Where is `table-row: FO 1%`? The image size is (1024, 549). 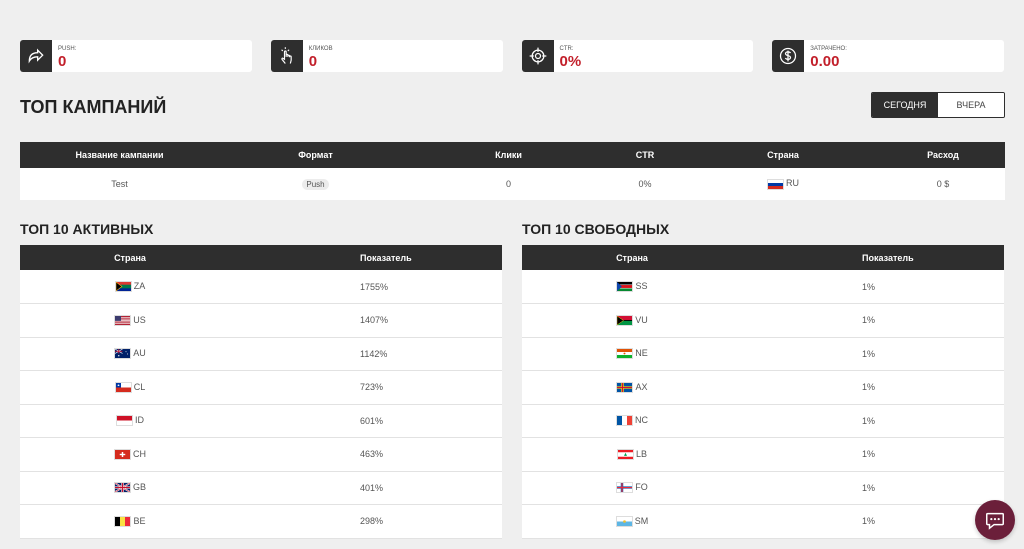 table-row: FO 1% is located at coordinates (763, 488).